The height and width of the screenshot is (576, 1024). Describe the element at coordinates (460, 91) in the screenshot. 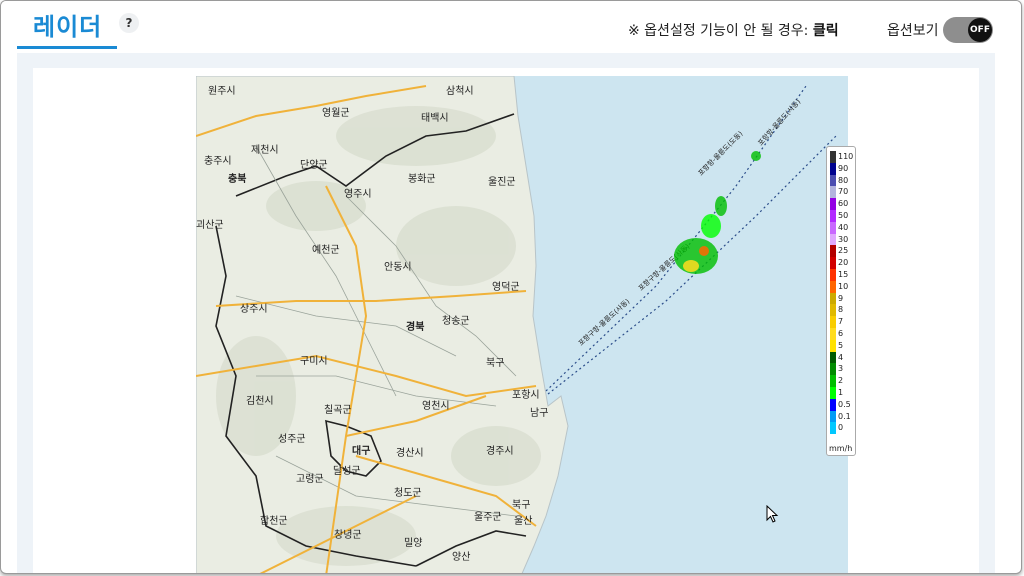

I see `place-label: 삼척시` at that location.